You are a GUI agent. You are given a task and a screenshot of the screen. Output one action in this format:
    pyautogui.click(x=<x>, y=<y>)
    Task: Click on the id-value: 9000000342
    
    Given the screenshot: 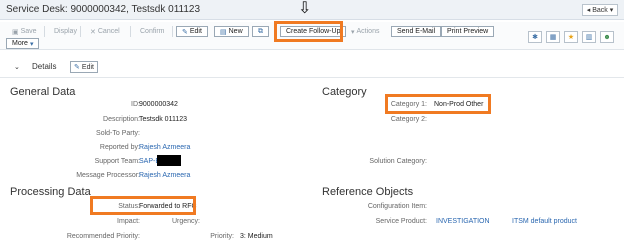 What is the action you would take?
    pyautogui.click(x=158, y=104)
    